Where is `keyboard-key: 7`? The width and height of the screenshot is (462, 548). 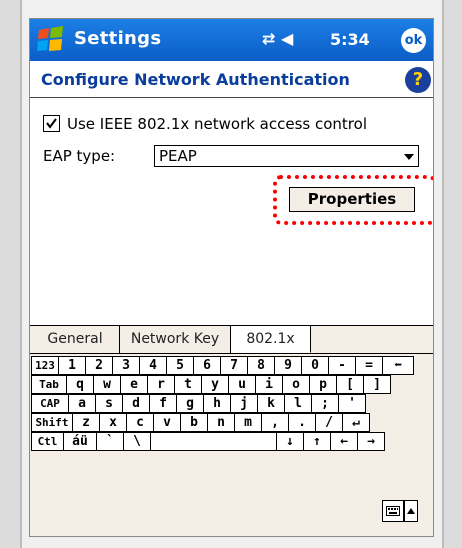
keyboard-key: 7 is located at coordinates (234, 365).